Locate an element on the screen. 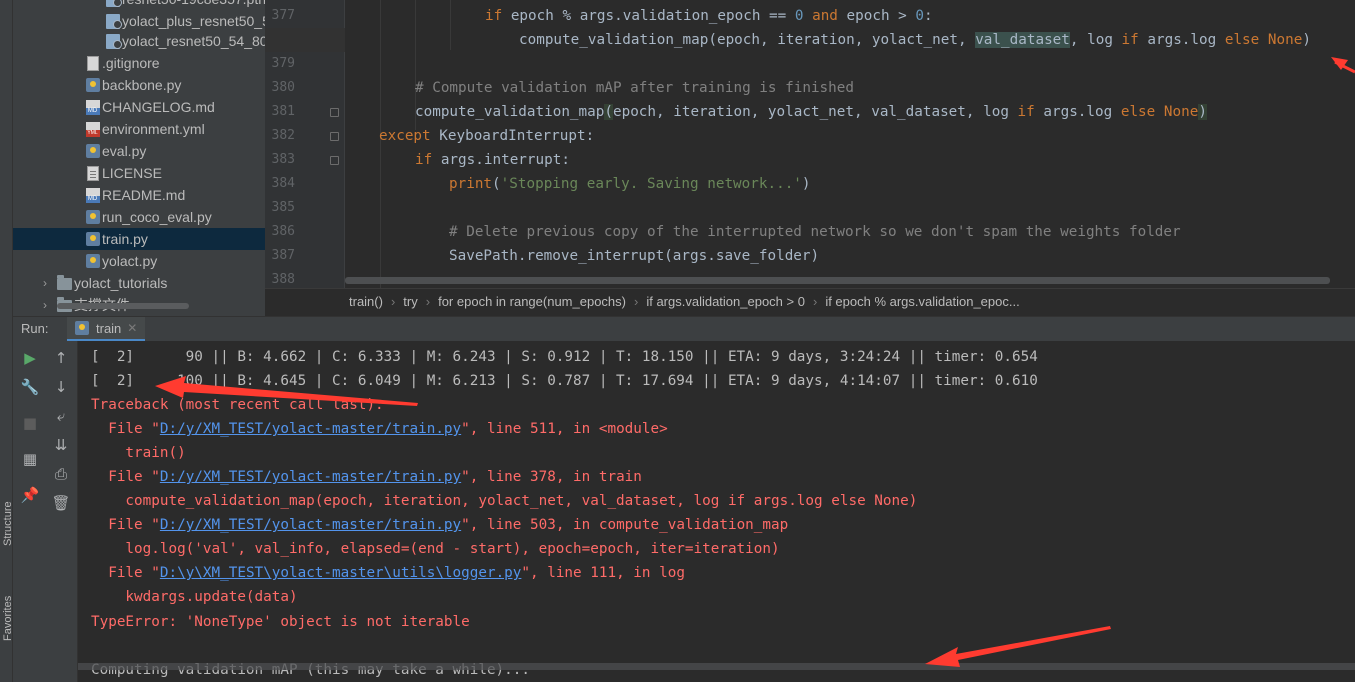 The height and width of the screenshot is (682, 1355). arrow-up-icon: ↑ is located at coordinates (61, 358).